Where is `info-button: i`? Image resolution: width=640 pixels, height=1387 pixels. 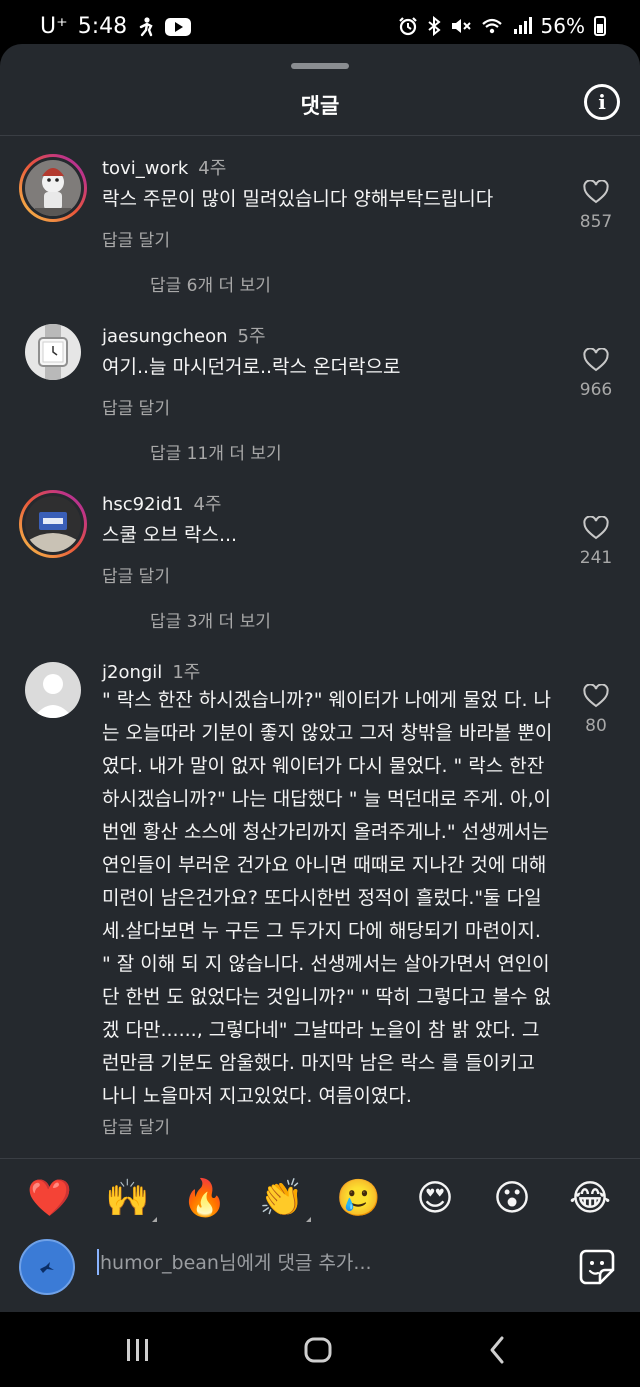 info-button: i is located at coordinates (602, 102).